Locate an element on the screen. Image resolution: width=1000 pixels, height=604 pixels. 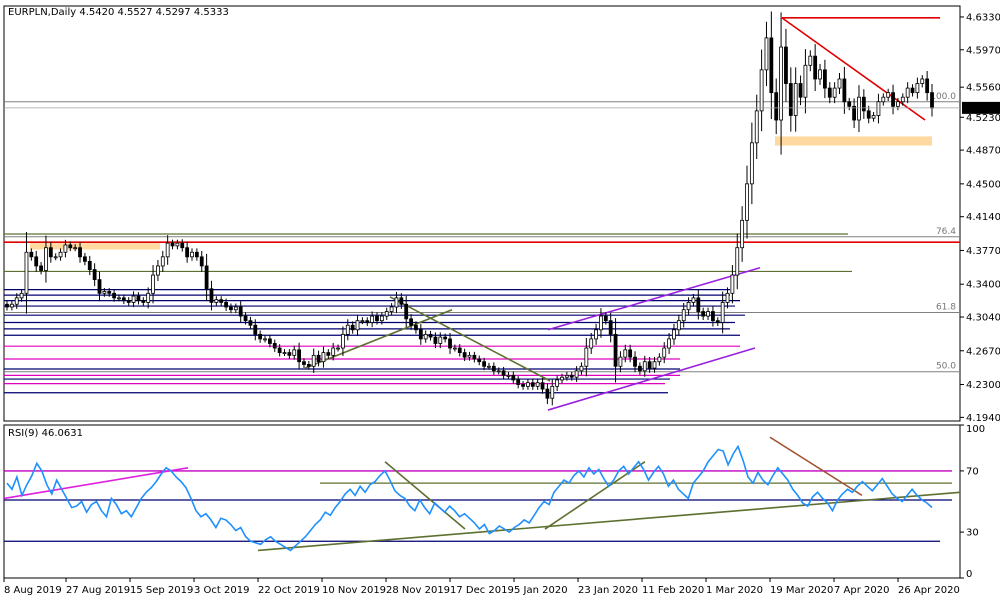
x-axis-label: 7 Apr 2020 is located at coordinates (861, 590).